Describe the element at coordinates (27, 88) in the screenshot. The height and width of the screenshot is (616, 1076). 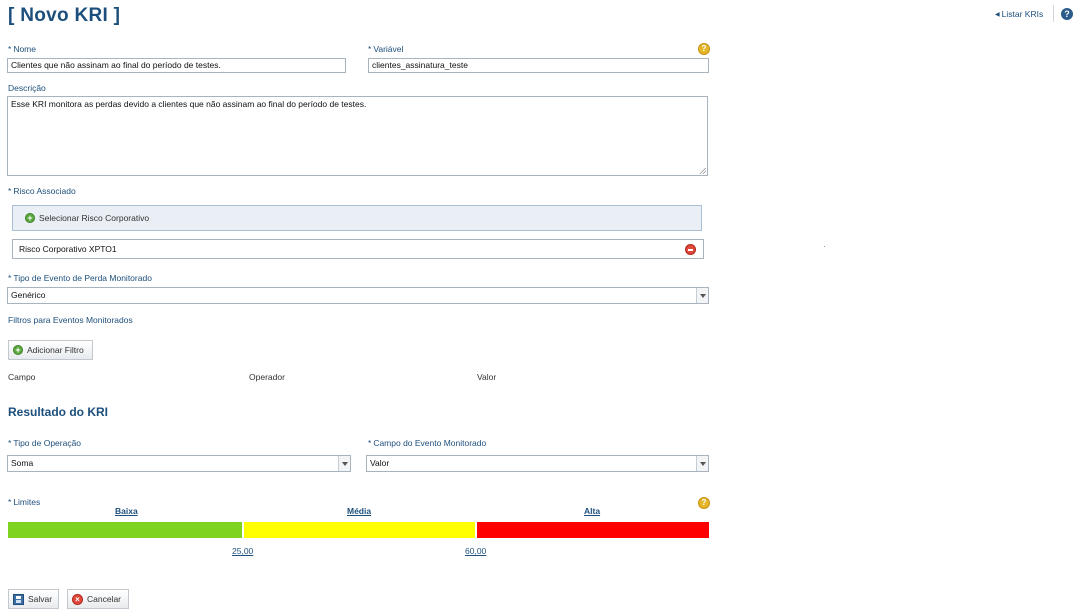
I see `descricao-label: Descrição` at that location.